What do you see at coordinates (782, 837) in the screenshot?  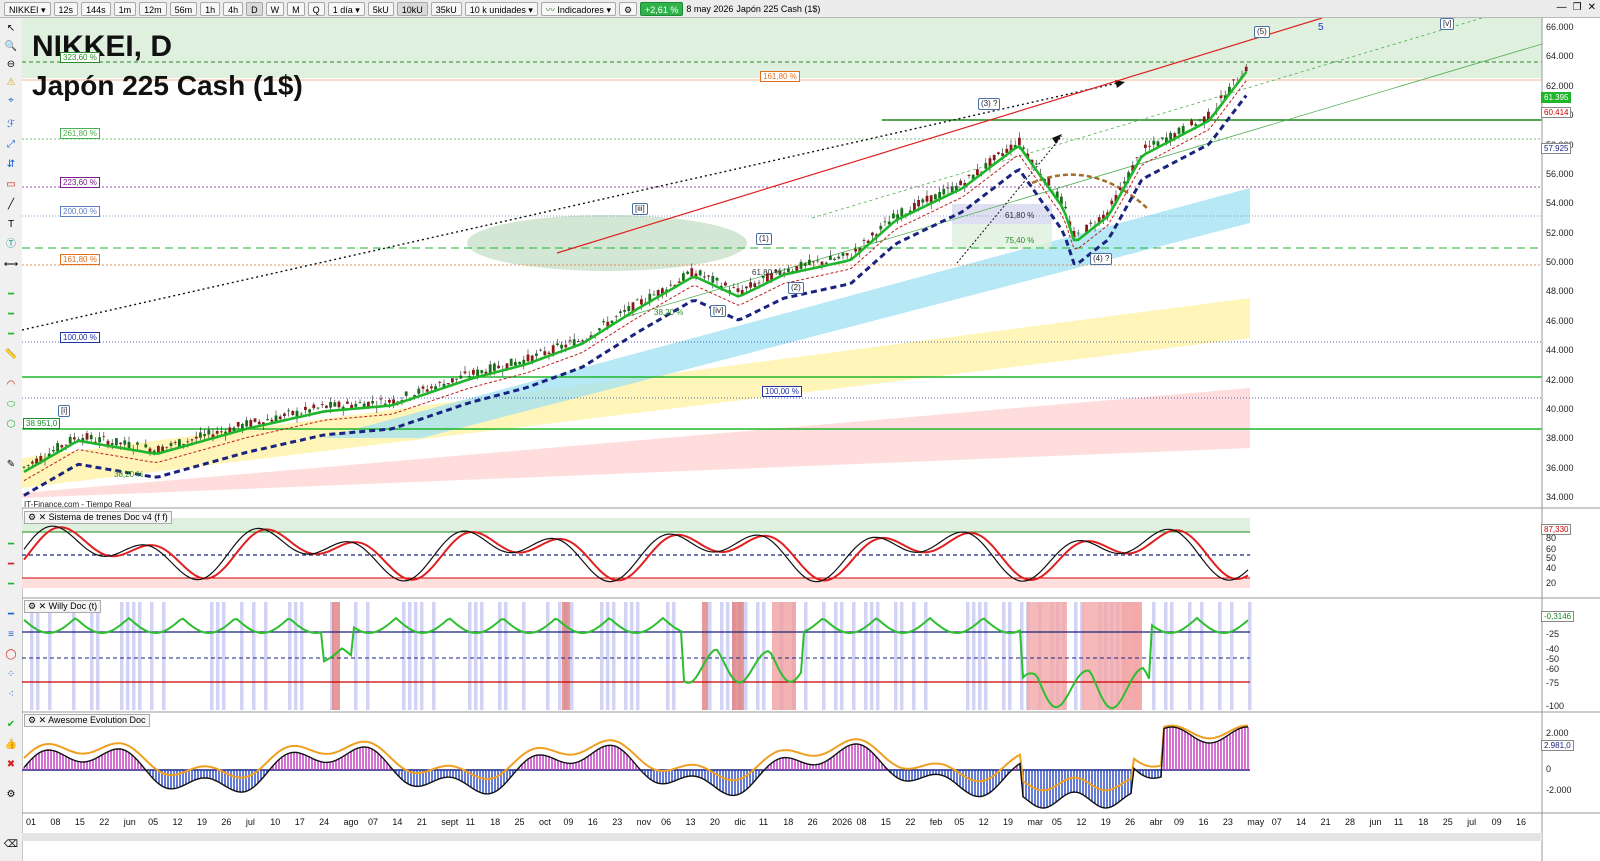 I see `scroll-bar` at bounding box center [782, 837].